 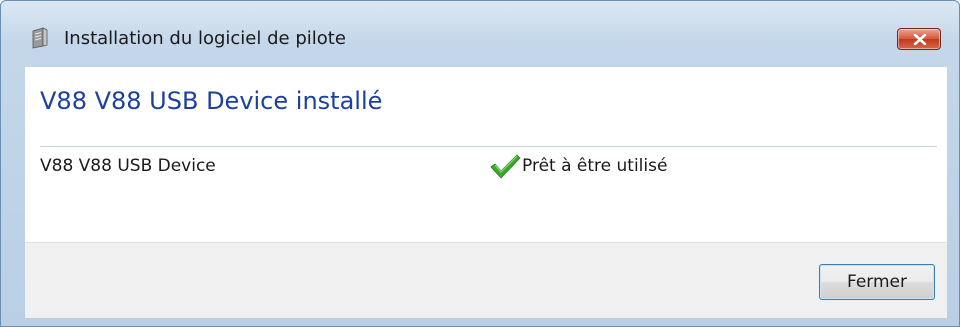 I want to click on separator, so click(x=488, y=146).